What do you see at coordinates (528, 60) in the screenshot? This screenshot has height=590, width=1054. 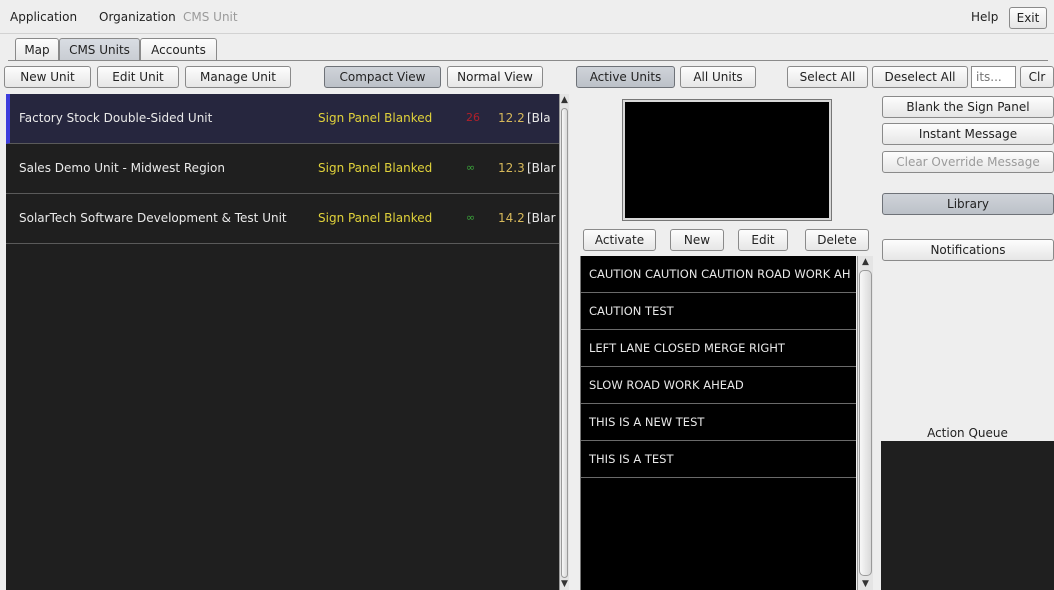 I see `tab-divider` at bounding box center [528, 60].